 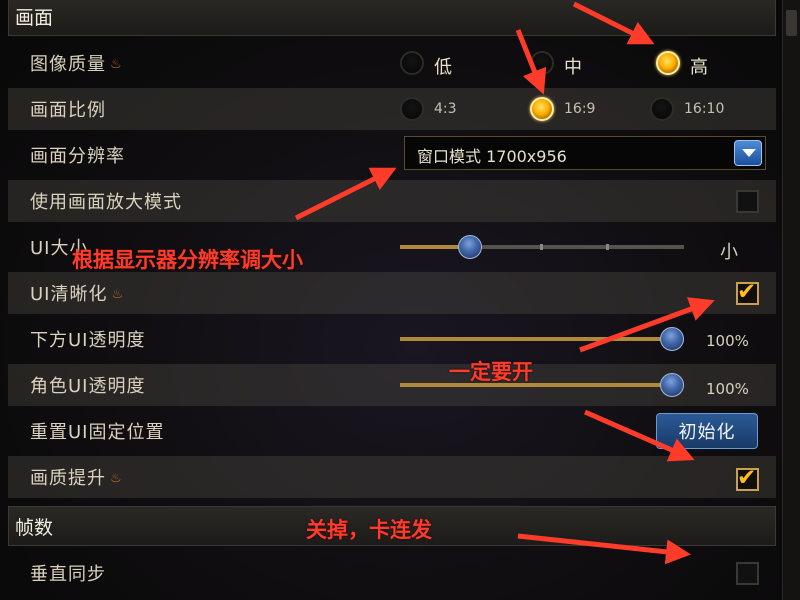 I want to click on row-ui-clarity: UI清晰化 ♨ ✔, so click(x=392, y=293).